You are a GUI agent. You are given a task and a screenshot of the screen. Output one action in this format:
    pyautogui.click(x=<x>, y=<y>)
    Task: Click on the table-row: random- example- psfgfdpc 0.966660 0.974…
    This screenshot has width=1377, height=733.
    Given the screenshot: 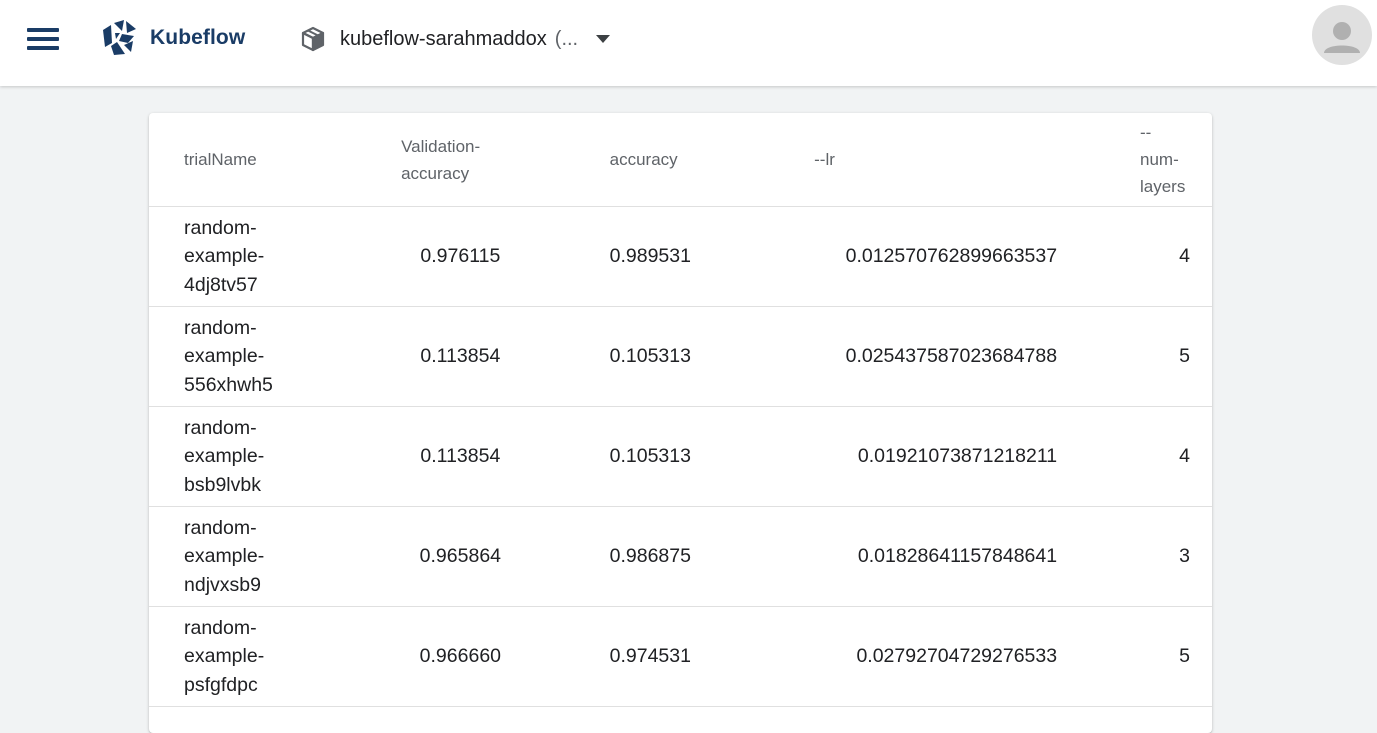 What is the action you would take?
    pyautogui.click(x=680, y=656)
    